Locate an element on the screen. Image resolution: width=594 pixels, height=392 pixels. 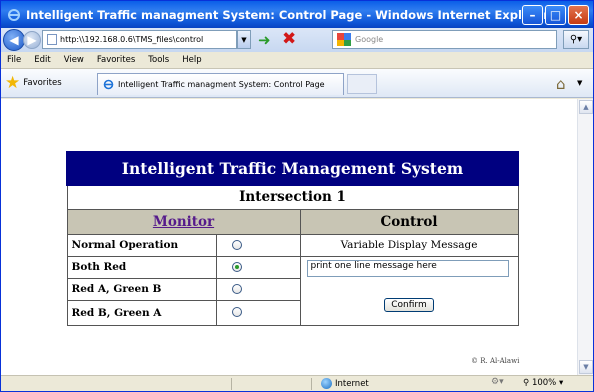
favorites-label: Favorites is located at coordinates (42, 83).